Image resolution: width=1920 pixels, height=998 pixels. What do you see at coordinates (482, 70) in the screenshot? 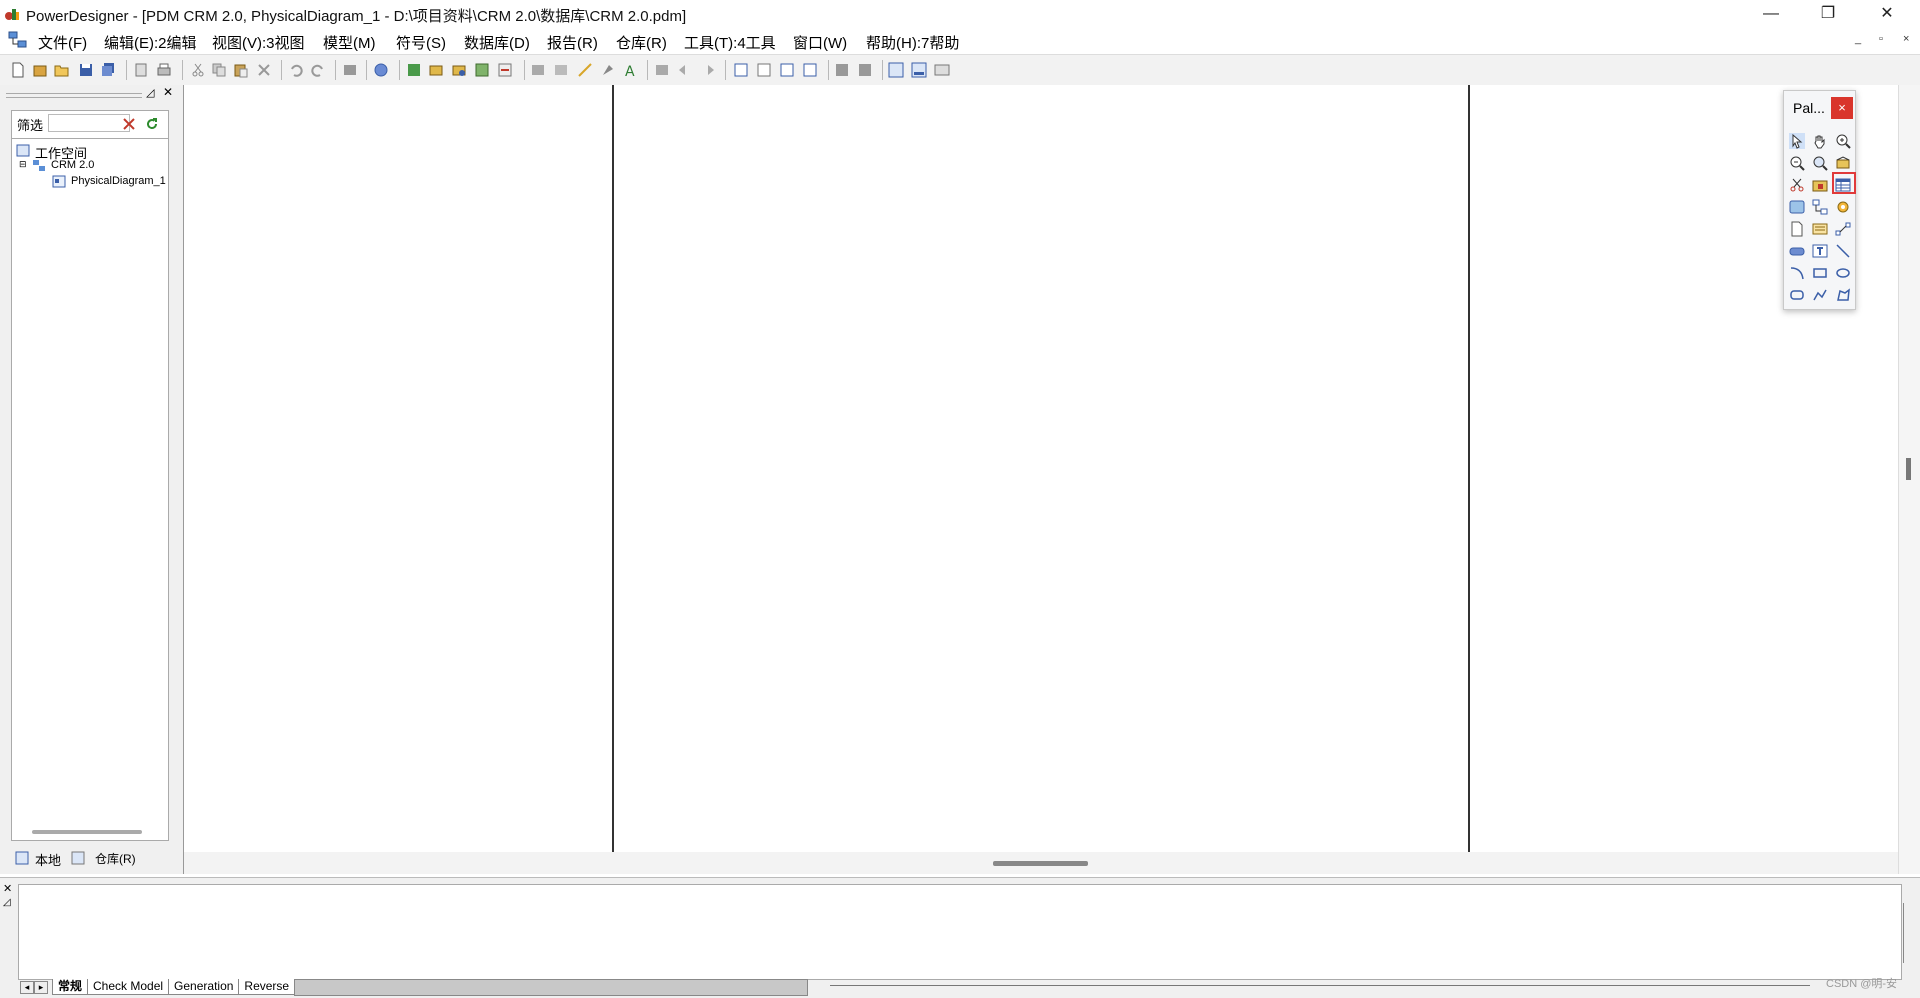
I see `refresh-icon` at bounding box center [482, 70].